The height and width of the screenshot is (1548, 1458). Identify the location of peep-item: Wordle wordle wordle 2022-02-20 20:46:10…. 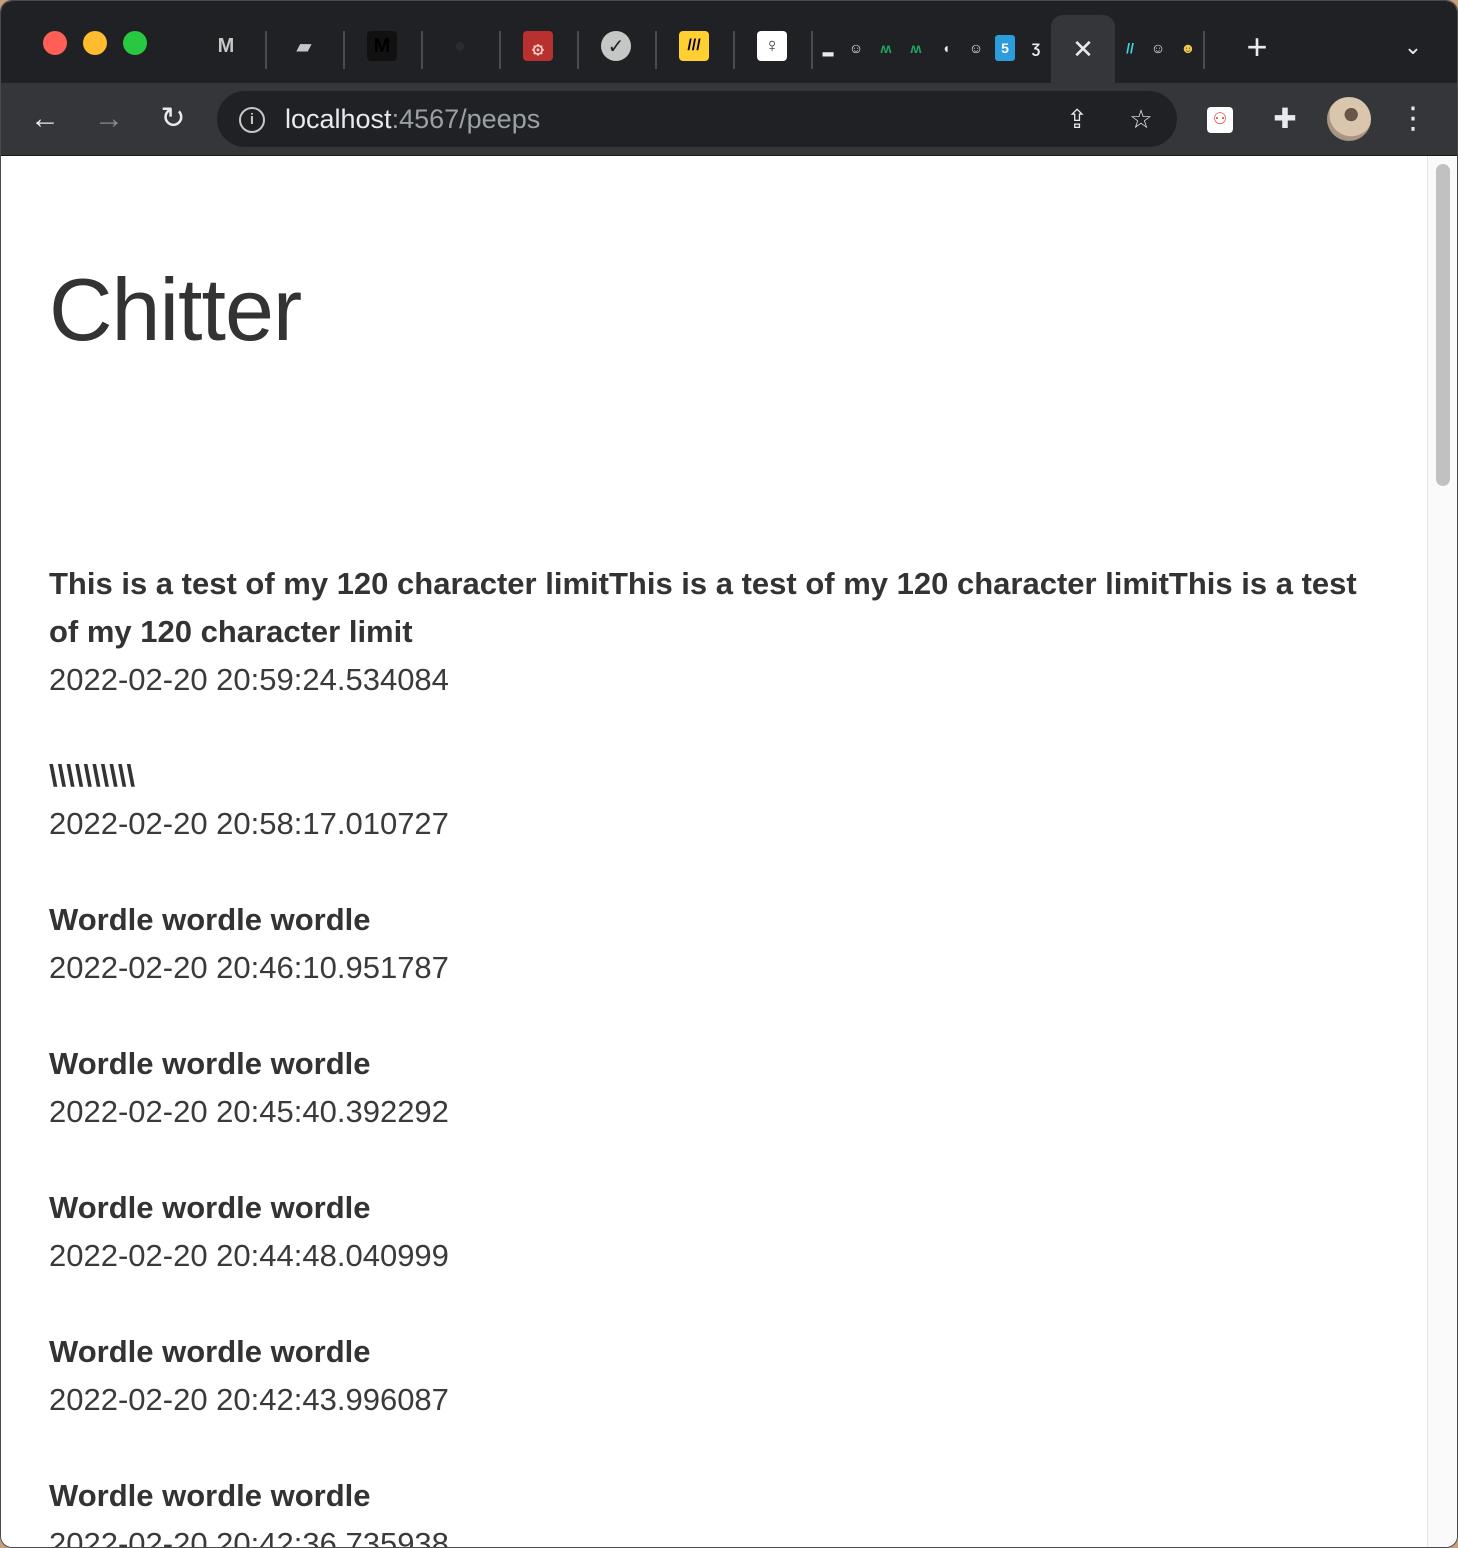
(714, 944).